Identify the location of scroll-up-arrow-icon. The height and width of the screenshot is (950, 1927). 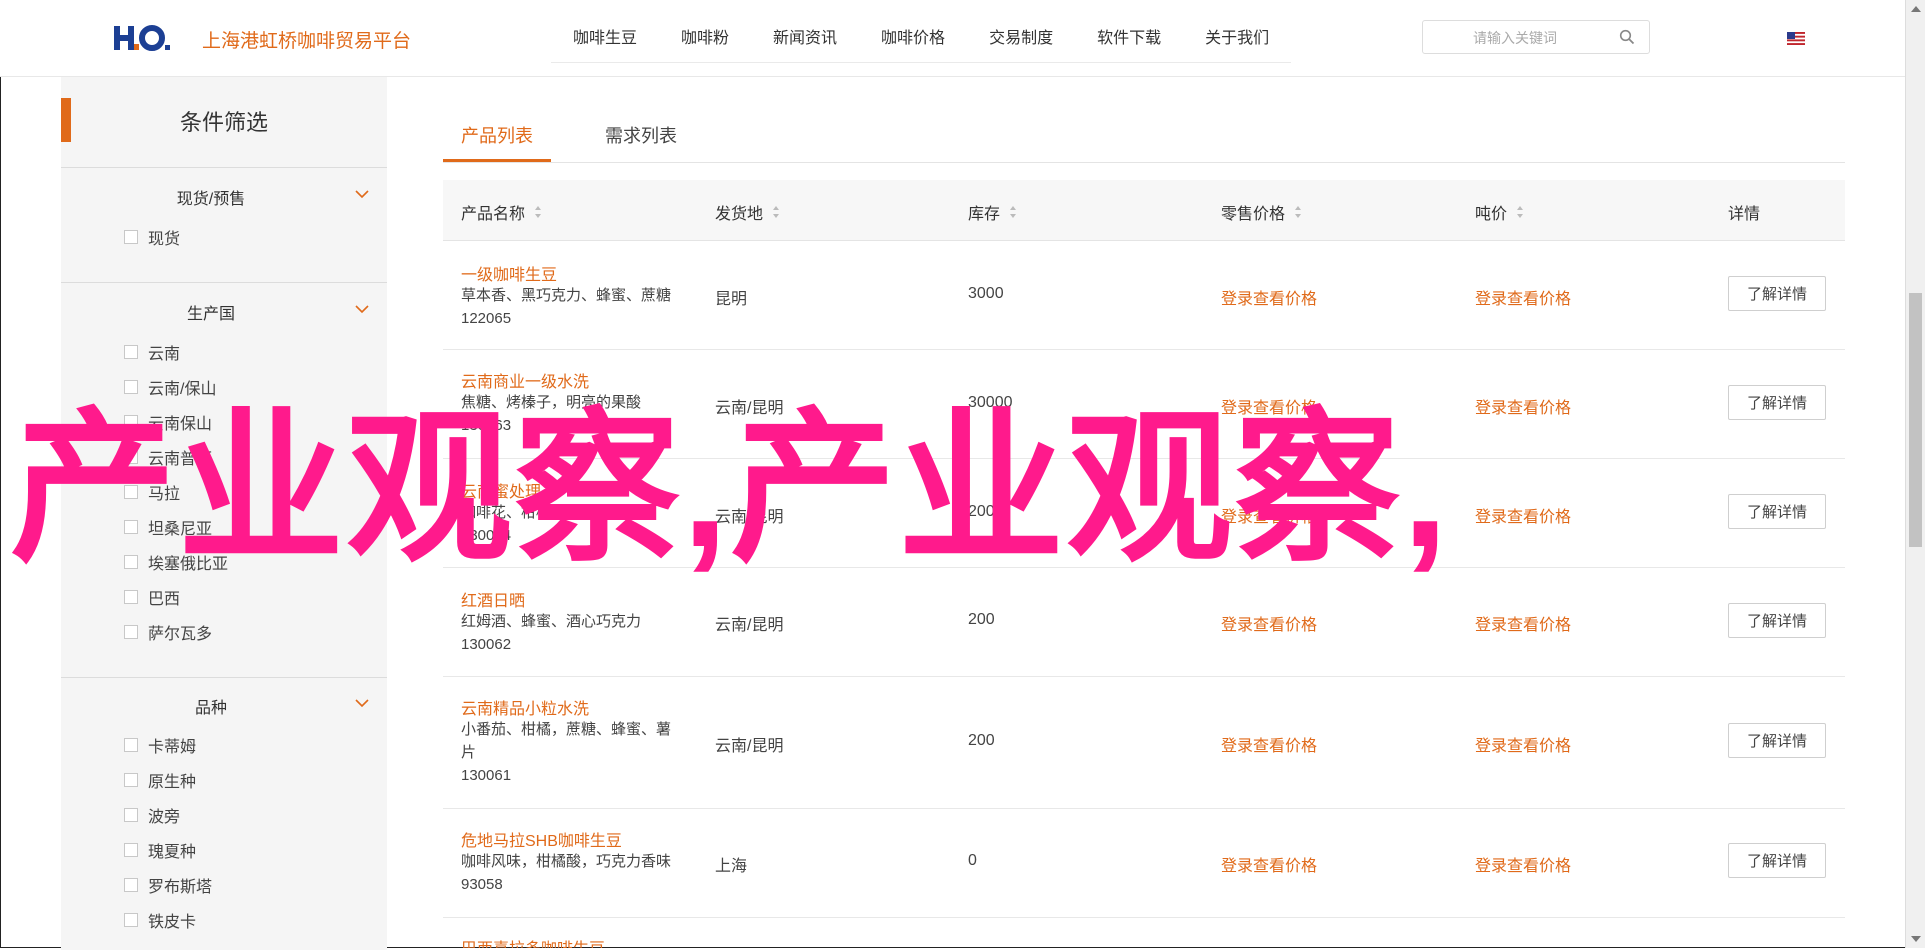
(1916, 9).